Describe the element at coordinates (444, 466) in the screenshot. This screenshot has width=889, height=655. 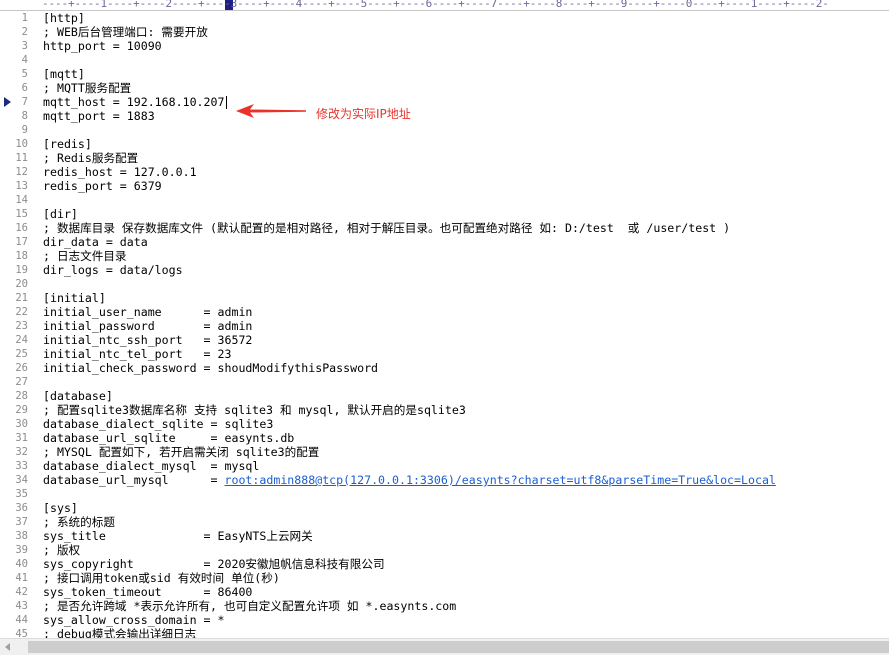
I see `editor-line: 33 database_dialect_mysql = mysql` at that location.